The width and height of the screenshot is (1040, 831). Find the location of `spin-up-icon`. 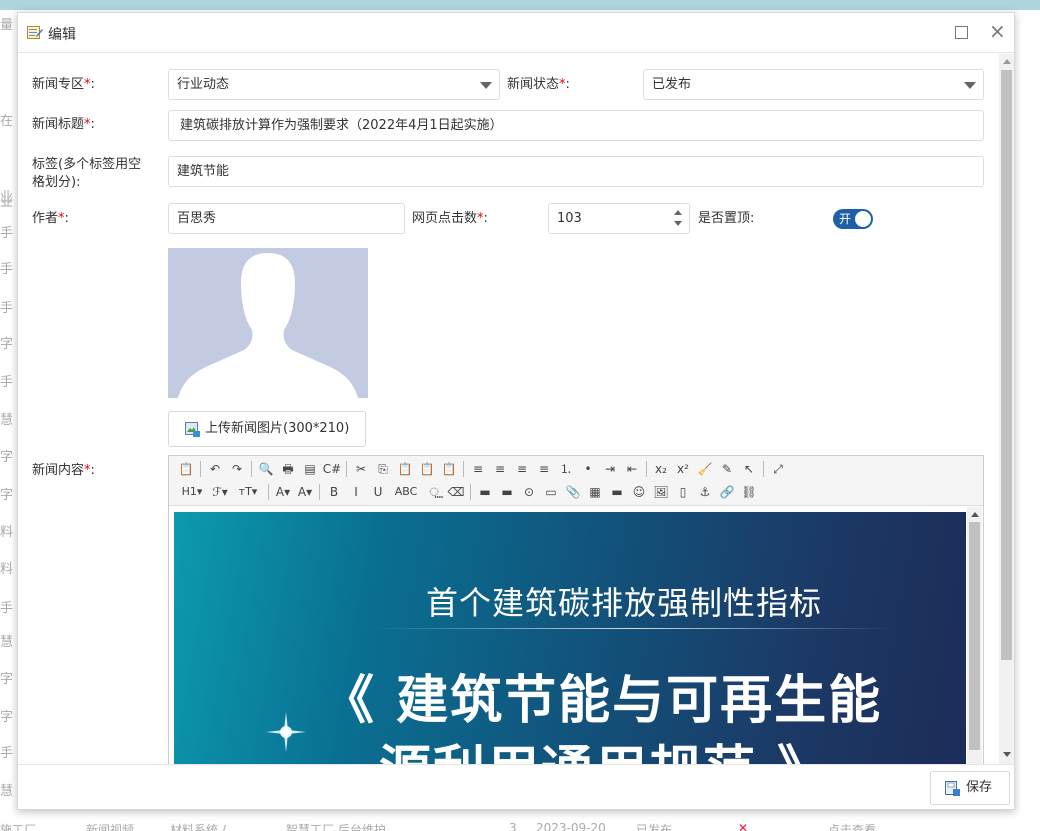

spin-up-icon is located at coordinates (678, 212).